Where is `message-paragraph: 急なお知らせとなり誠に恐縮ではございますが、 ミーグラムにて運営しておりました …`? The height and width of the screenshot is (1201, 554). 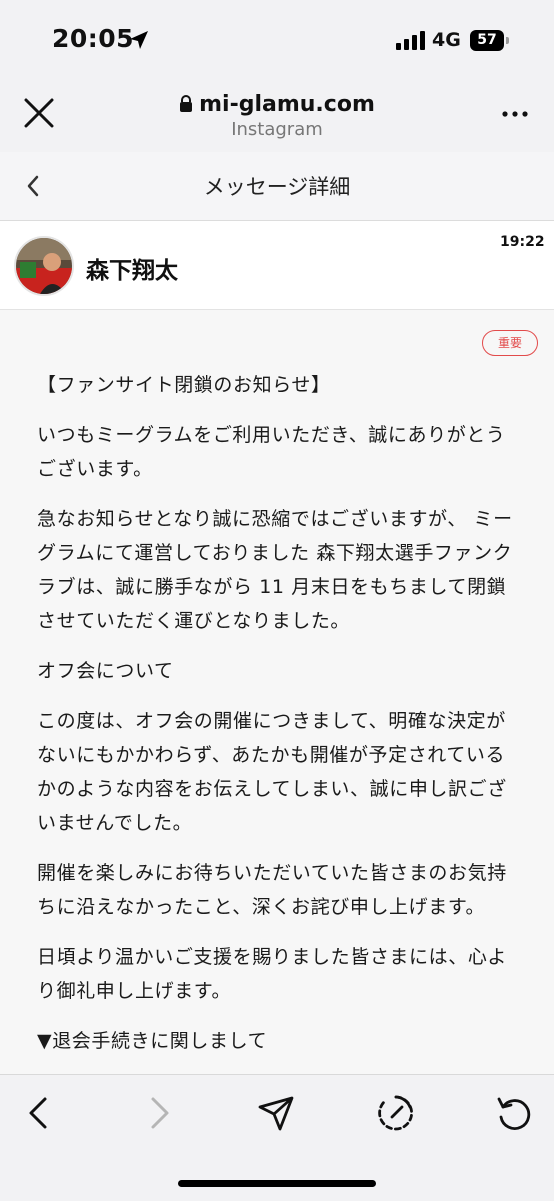
message-paragraph: 急なお知らせとなり誠に恐縮ではございますが、 ミーグラムにて運営しておりました … is located at coordinates (275, 570).